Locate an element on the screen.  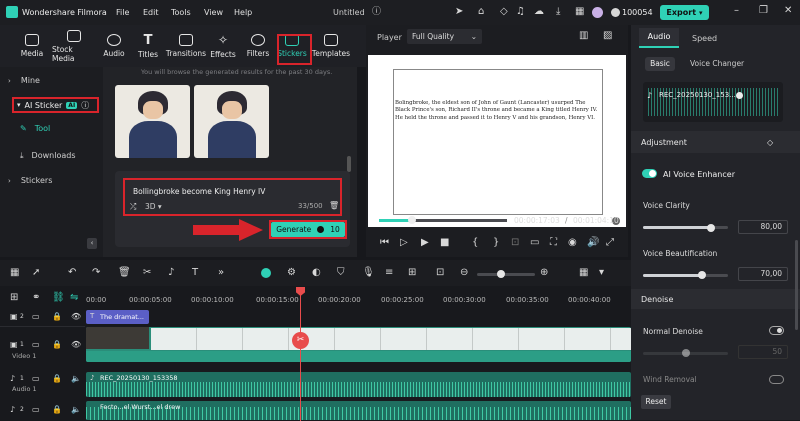
mark-in-icon: { is located at coordinates (475, 243).